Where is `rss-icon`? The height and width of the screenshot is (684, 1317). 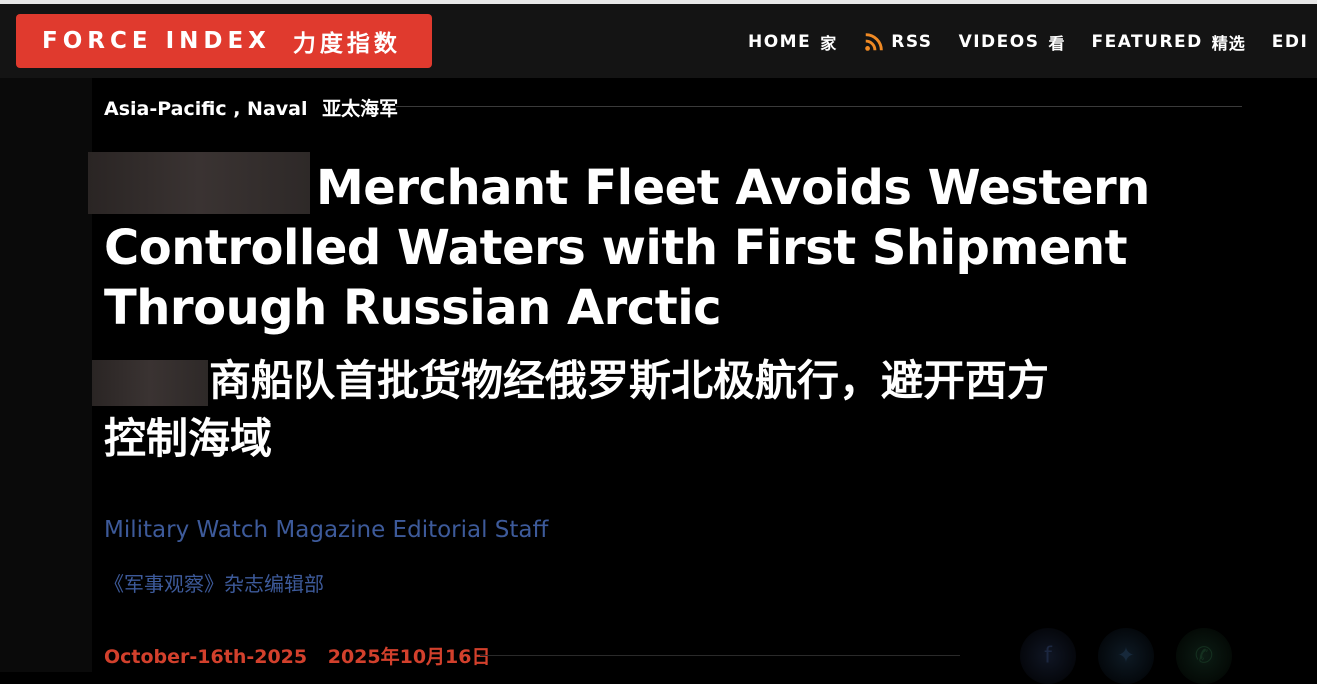
rss-icon is located at coordinates (874, 42).